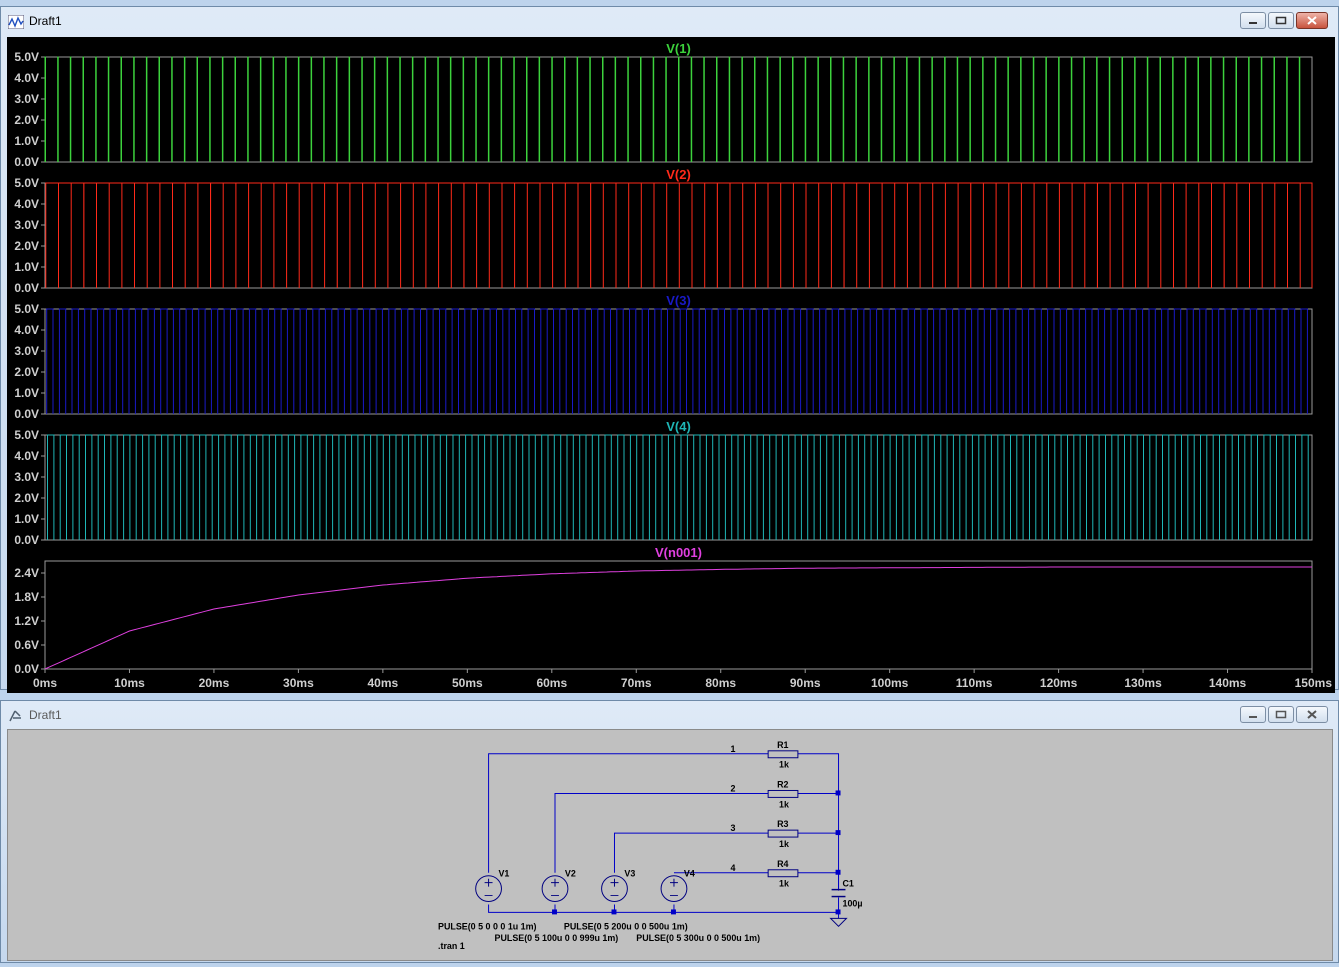  What do you see at coordinates (848, 884) in the screenshot?
I see `c1-ref: C1` at bounding box center [848, 884].